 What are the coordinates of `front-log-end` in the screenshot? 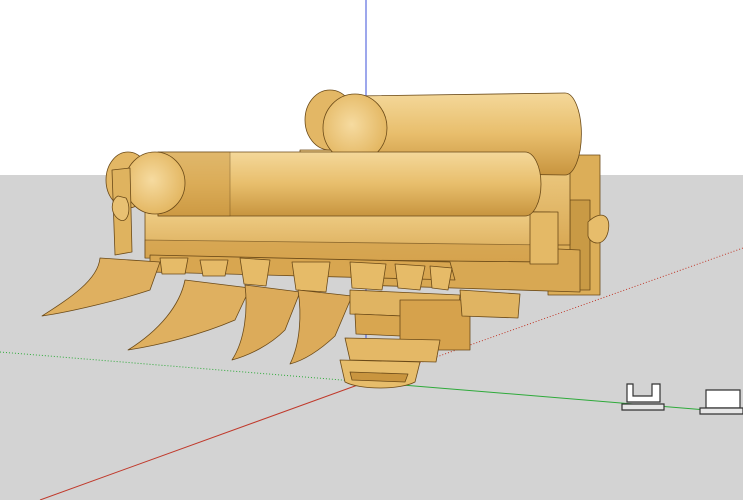 It's located at (155, 183).